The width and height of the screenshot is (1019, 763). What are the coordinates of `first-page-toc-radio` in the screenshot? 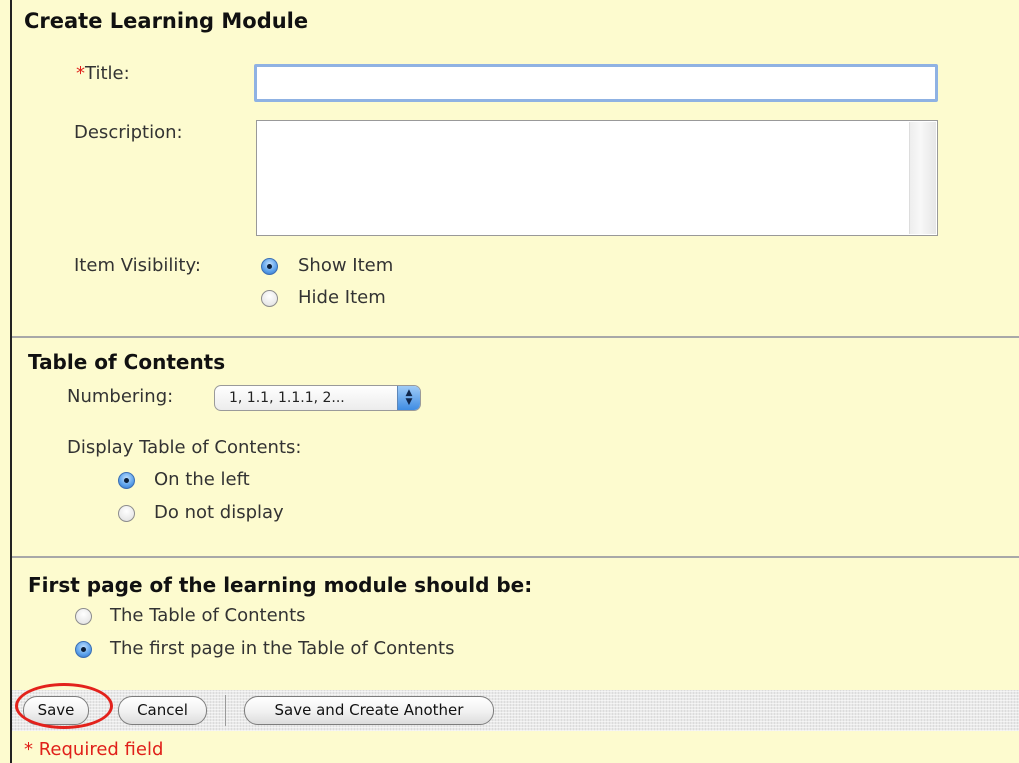 It's located at (83, 616).